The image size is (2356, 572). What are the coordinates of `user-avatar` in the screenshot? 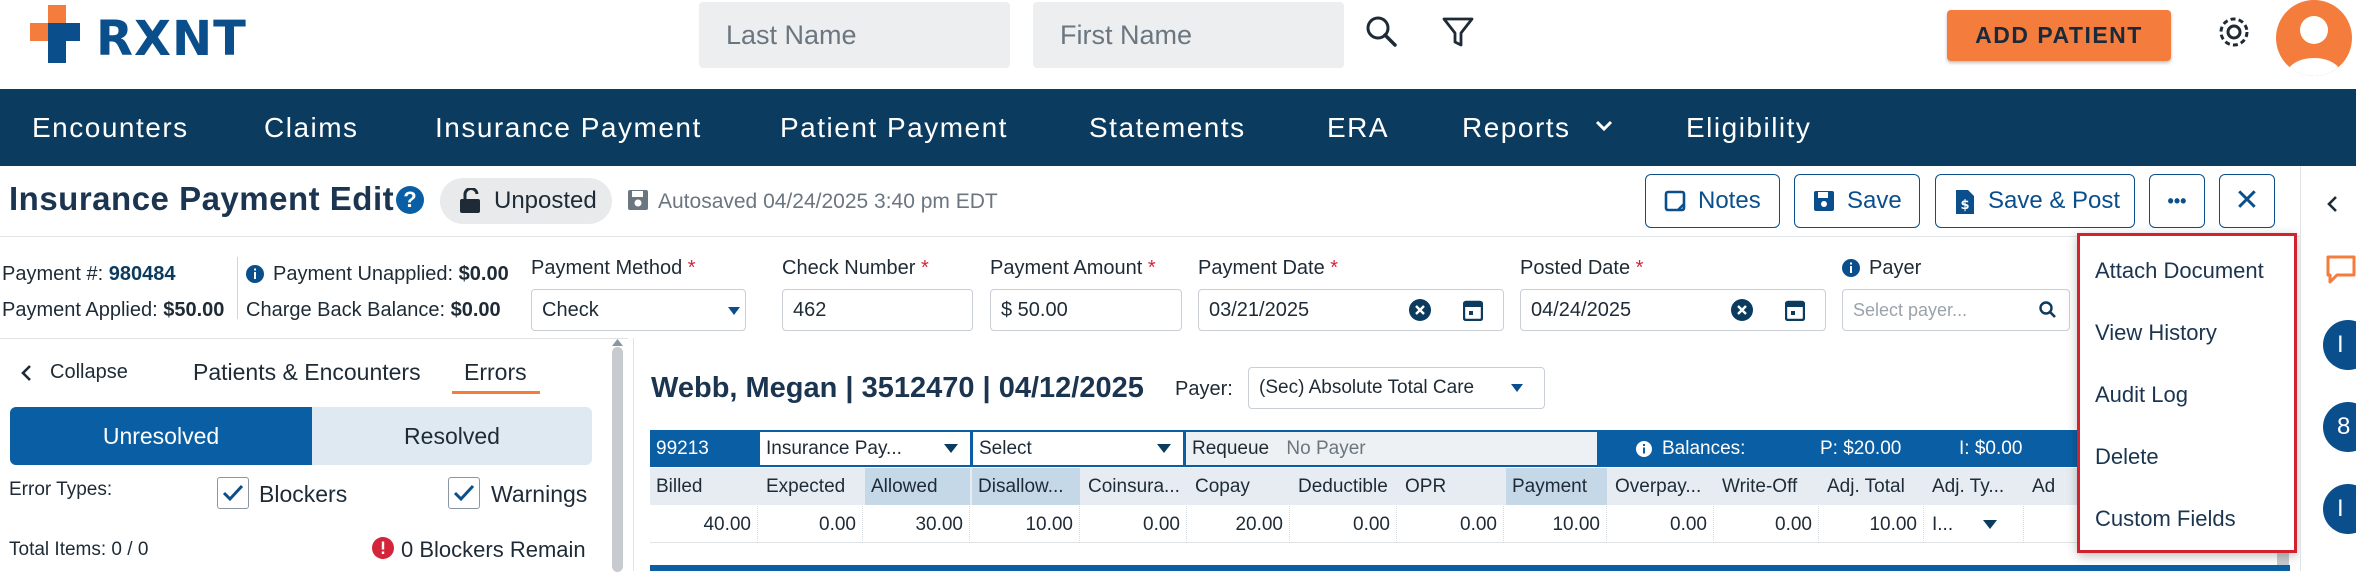 It's located at (2314, 38).